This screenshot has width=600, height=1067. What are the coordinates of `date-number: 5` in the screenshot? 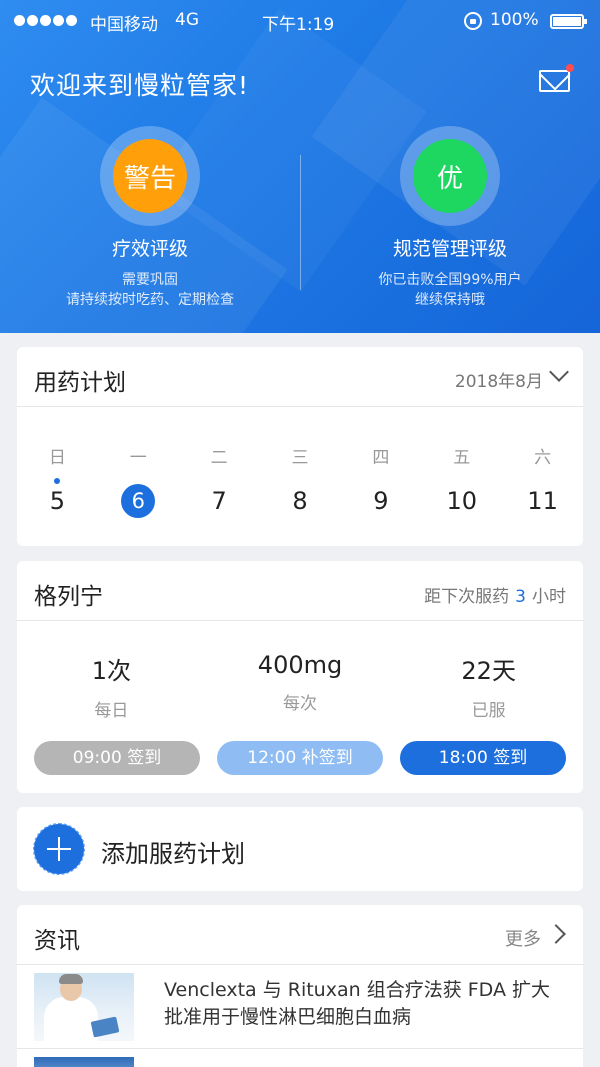 It's located at (57, 501).